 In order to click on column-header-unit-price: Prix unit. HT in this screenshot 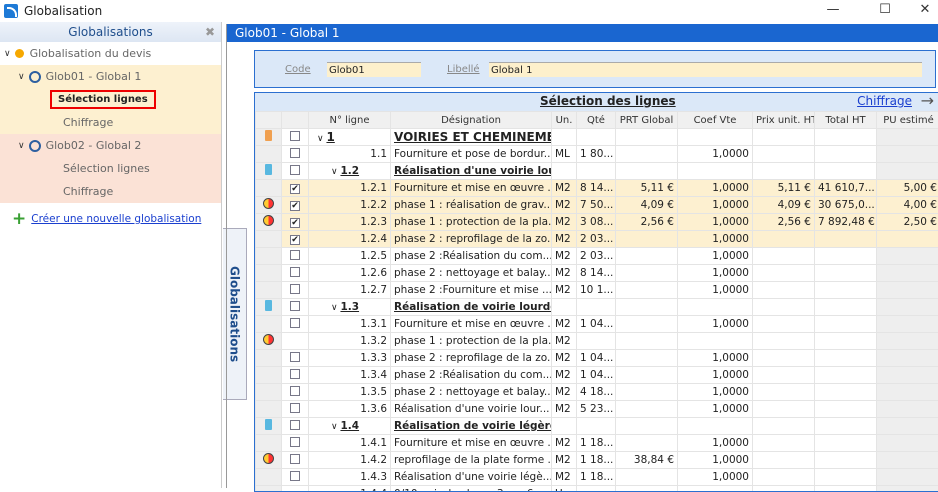, I will do `click(784, 120)`.